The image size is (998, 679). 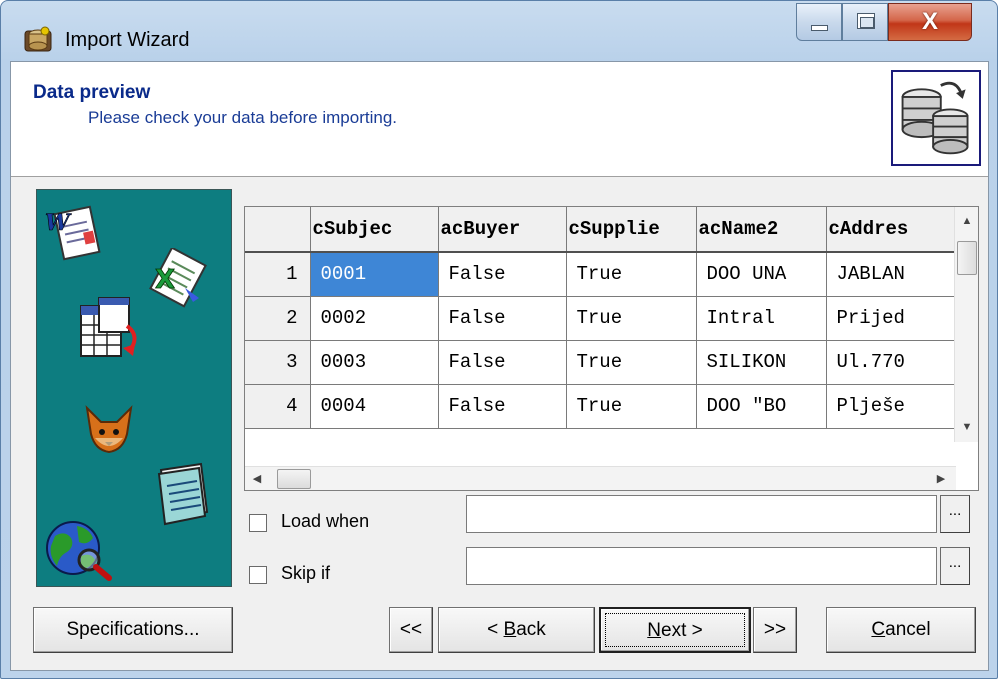 What do you see at coordinates (502, 230) in the screenshot?
I see `column-header: acBuyer` at bounding box center [502, 230].